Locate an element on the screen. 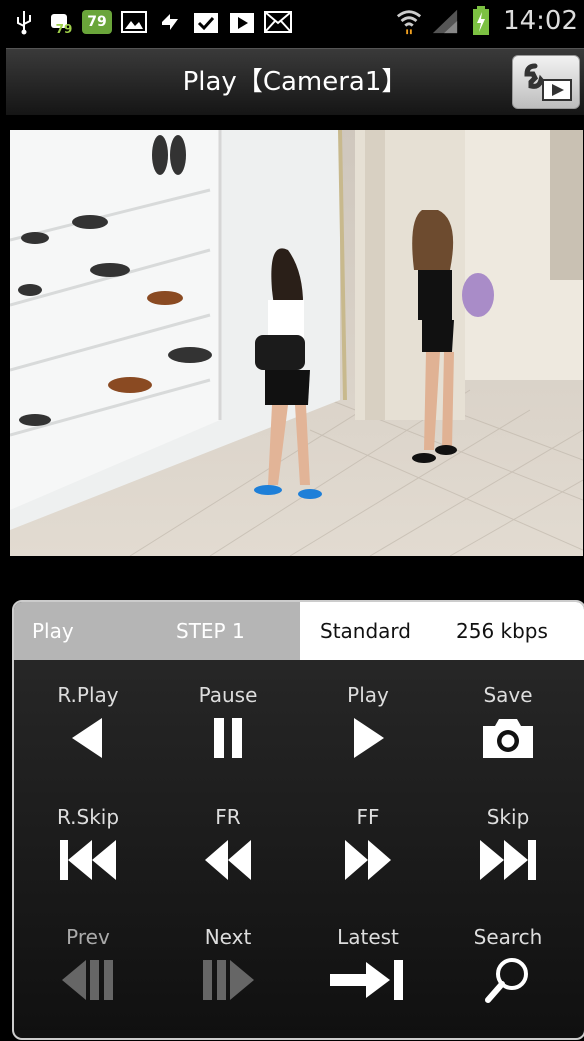  clock: 14:02 is located at coordinates (540, 21).